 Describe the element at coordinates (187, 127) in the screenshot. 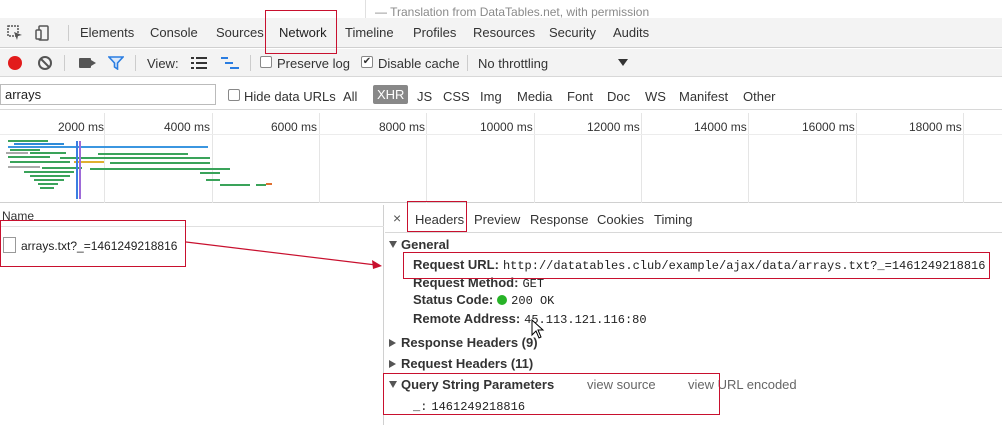

I see `tick-label: 4000 ms` at that location.